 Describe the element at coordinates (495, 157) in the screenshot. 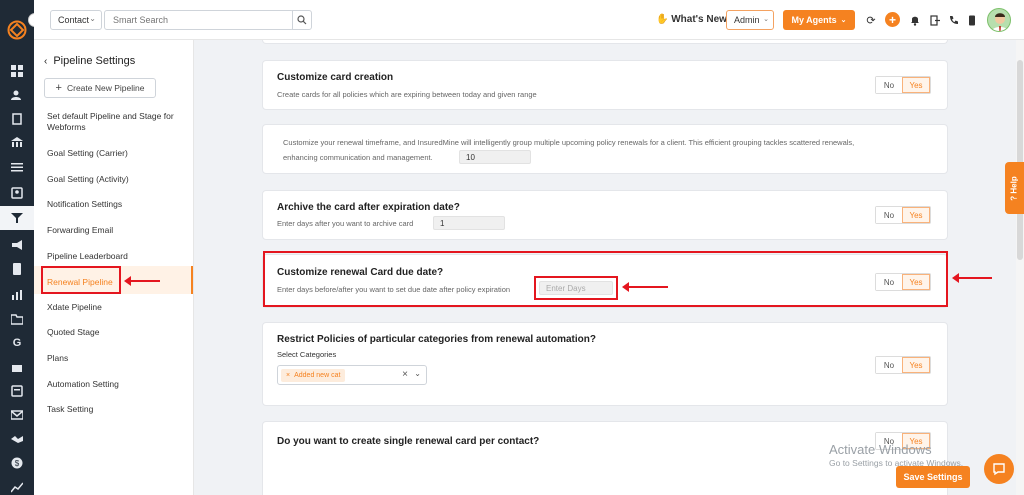

I see `grouping-days-input: 10` at that location.